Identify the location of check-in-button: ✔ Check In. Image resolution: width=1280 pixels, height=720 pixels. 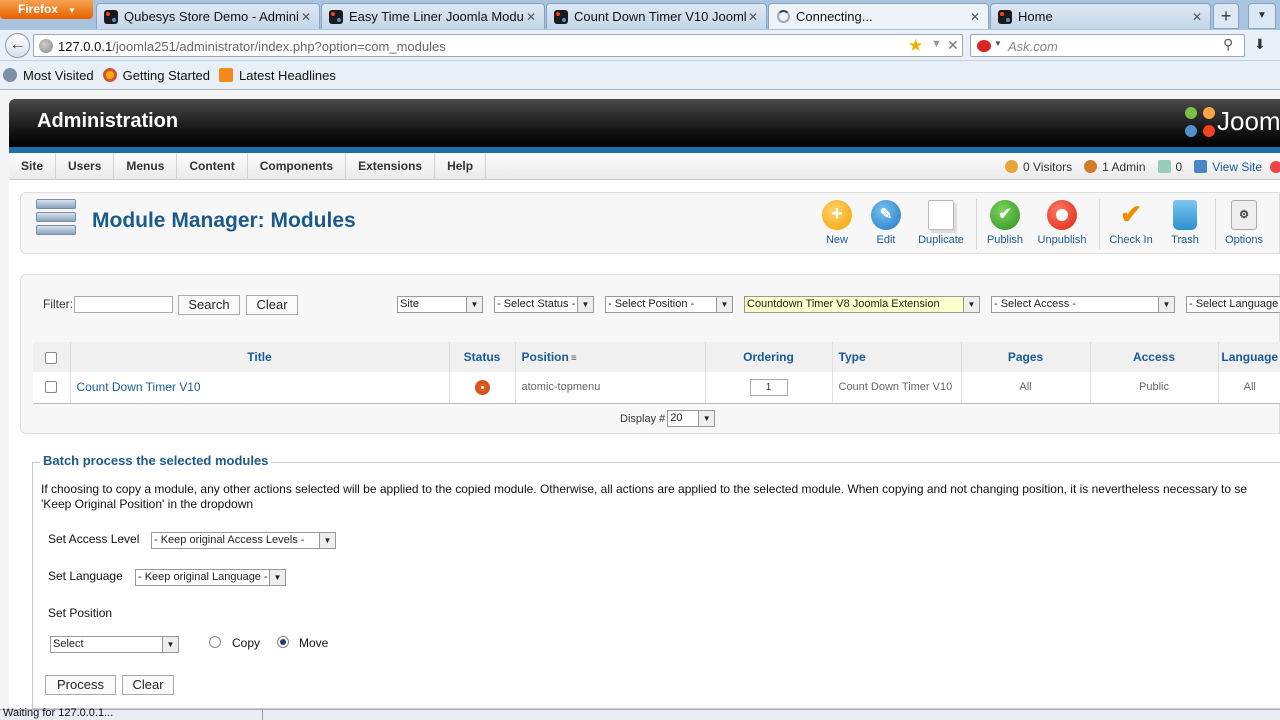
(1131, 223).